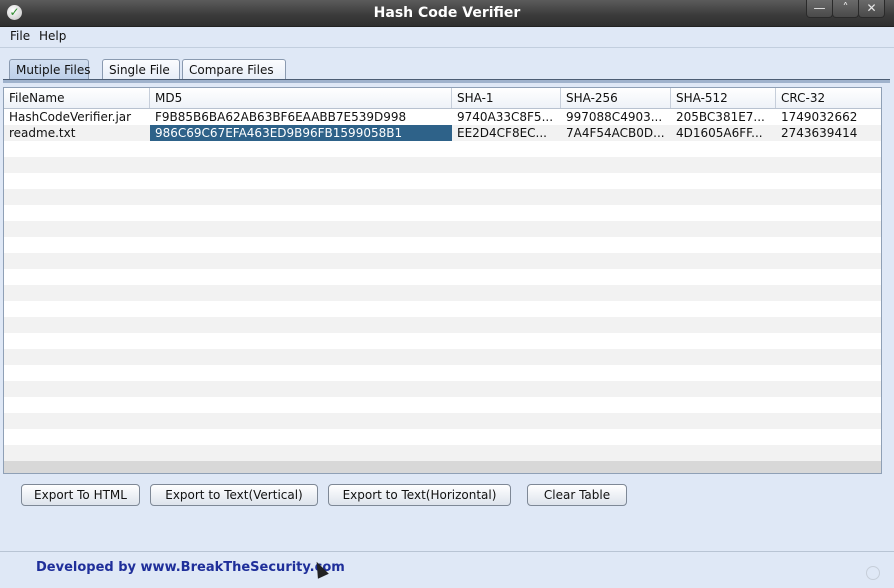 This screenshot has height=588, width=894. Describe the element at coordinates (419, 495) in the screenshot. I see `export-text-horizontal-button: Export to Text(Horizontal)` at that location.